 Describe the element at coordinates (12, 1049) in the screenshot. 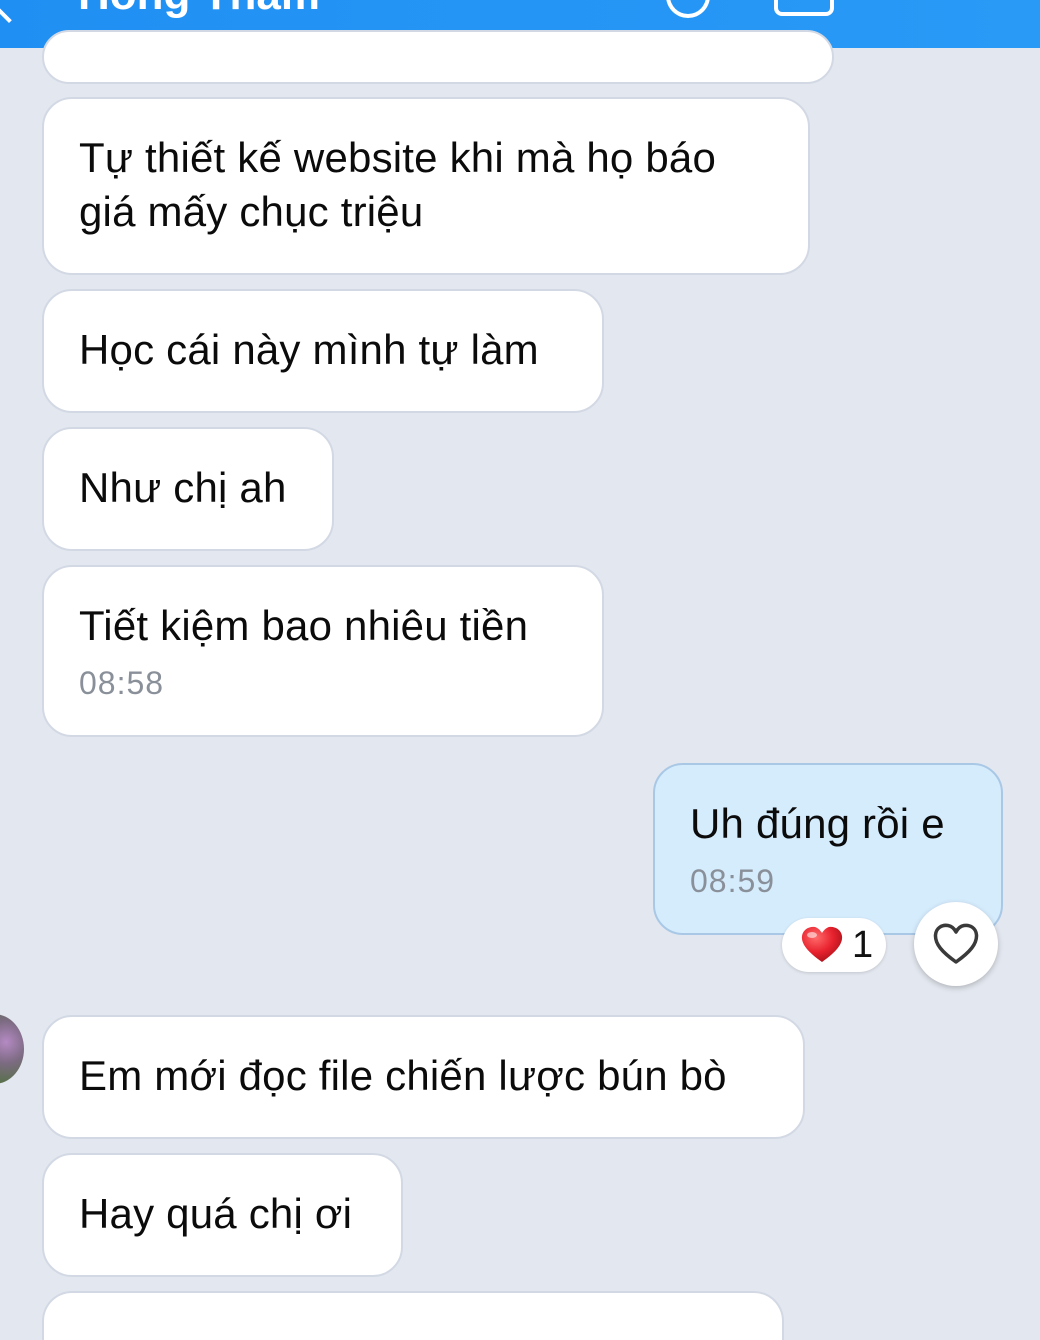

I see `avatar` at that location.